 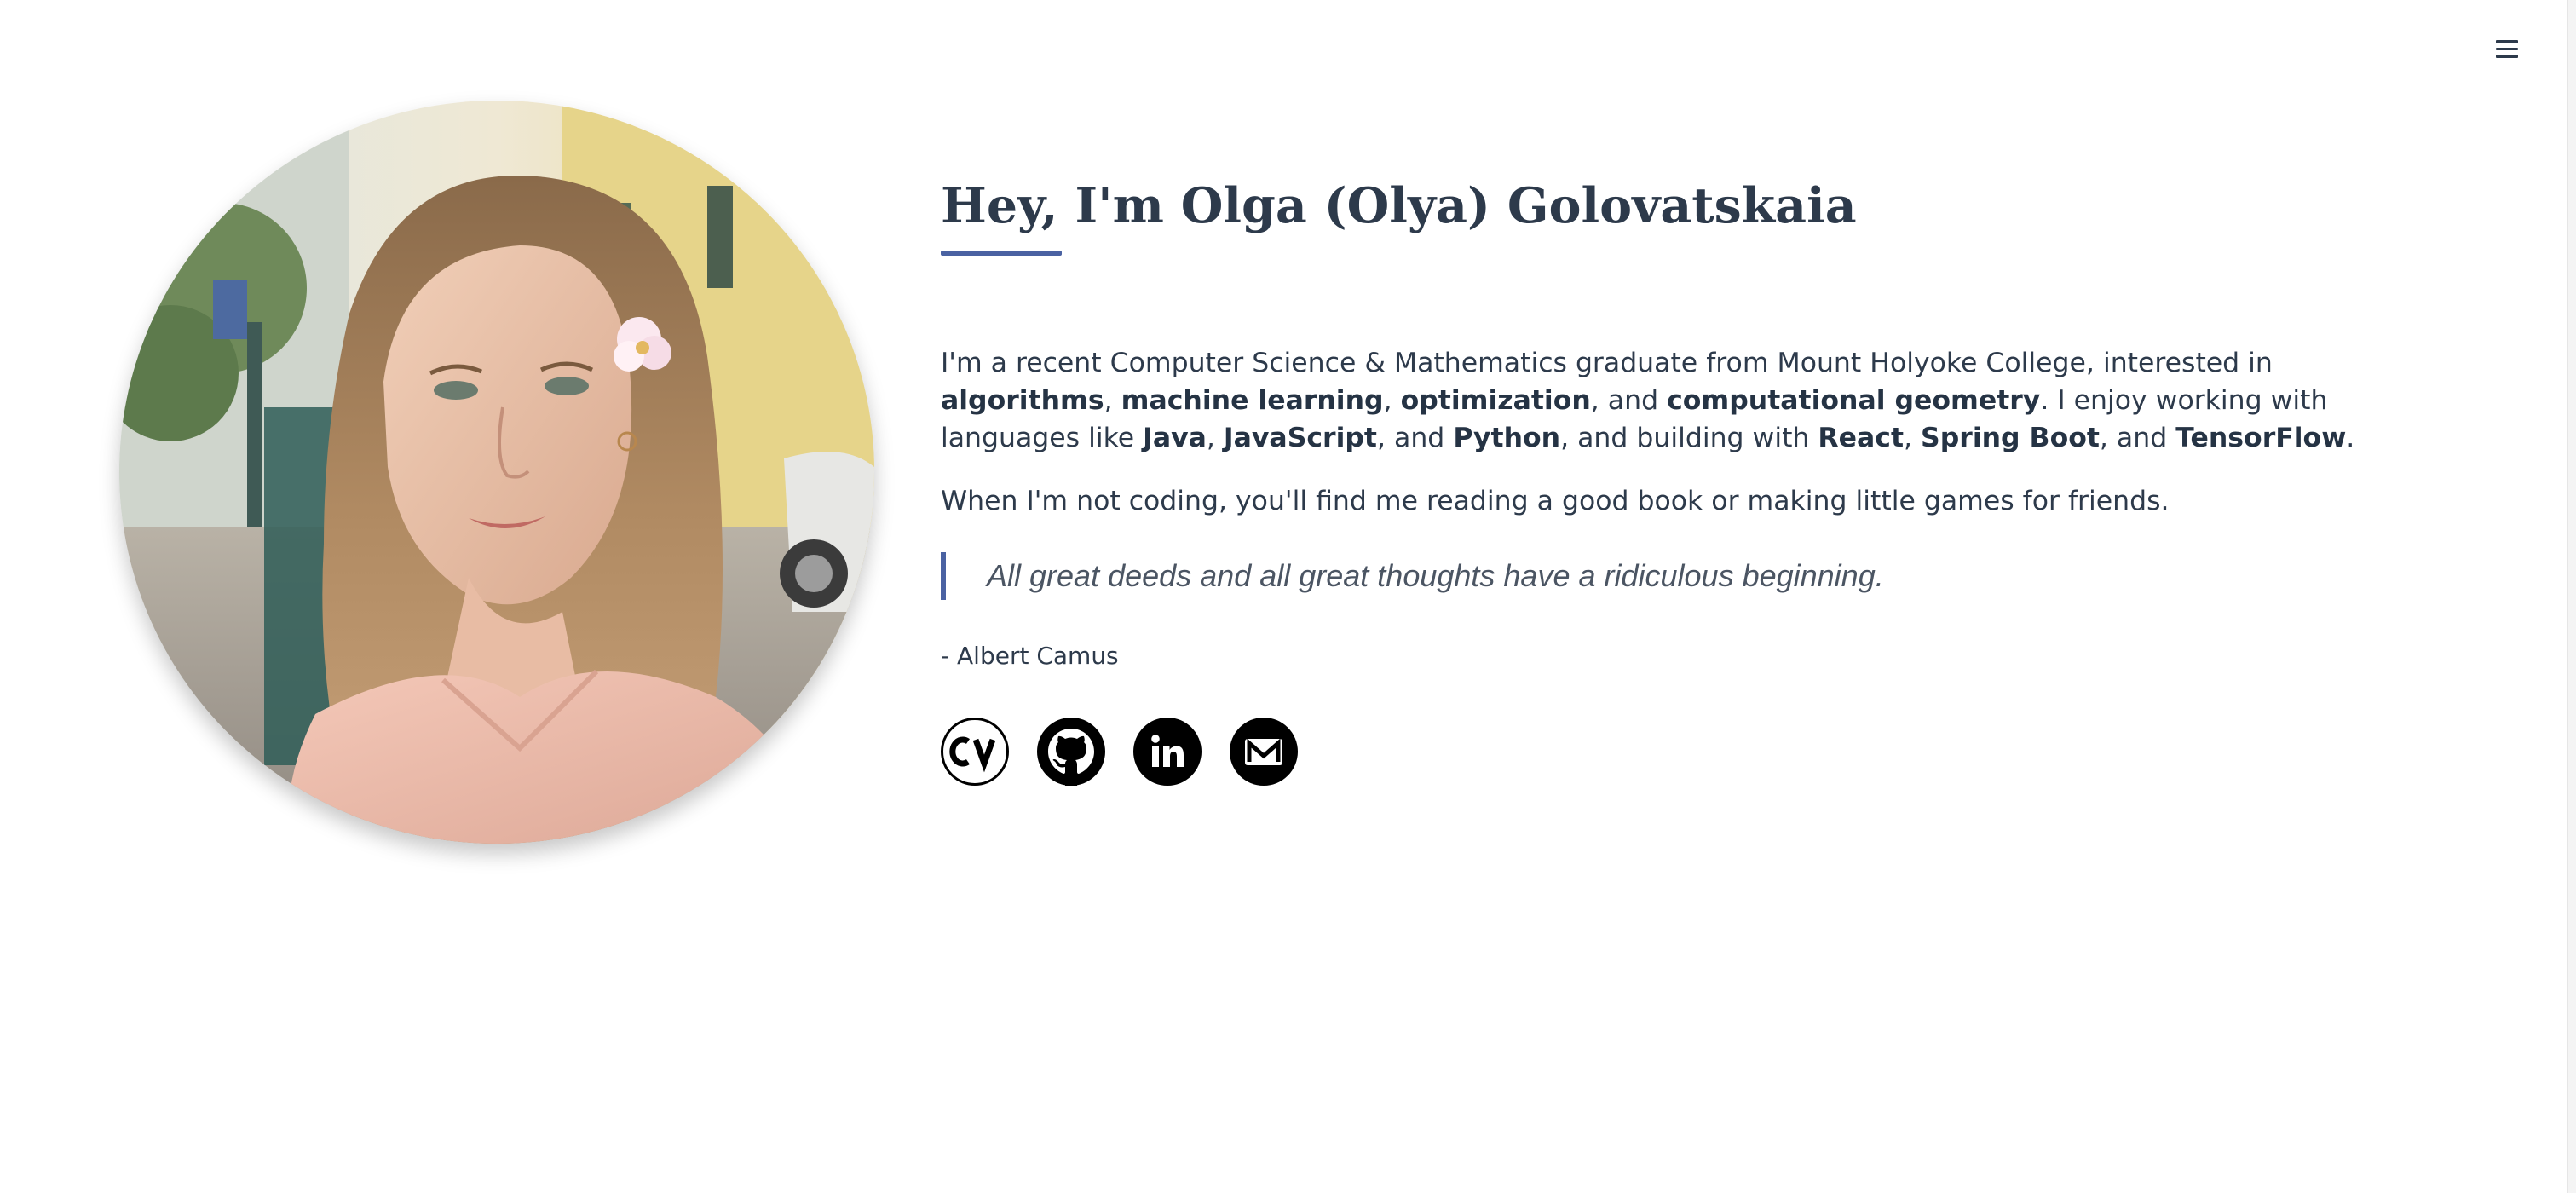 I want to click on bio-keyword: optimization, so click(x=1495, y=400).